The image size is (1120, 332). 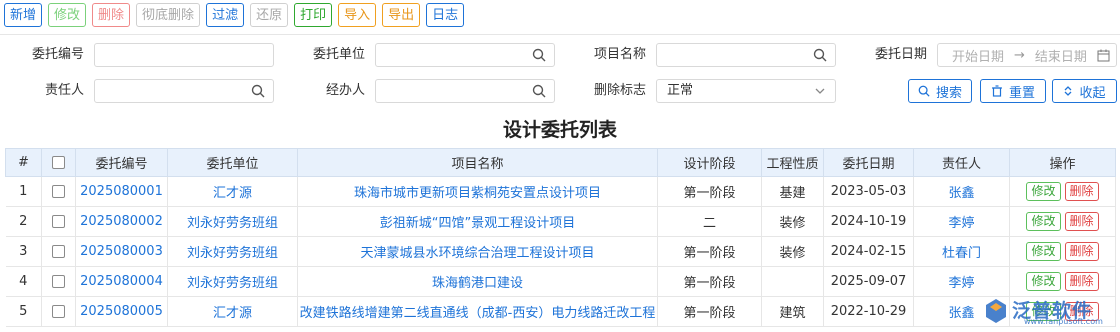 I want to click on trash-icon, so click(x=996, y=91).